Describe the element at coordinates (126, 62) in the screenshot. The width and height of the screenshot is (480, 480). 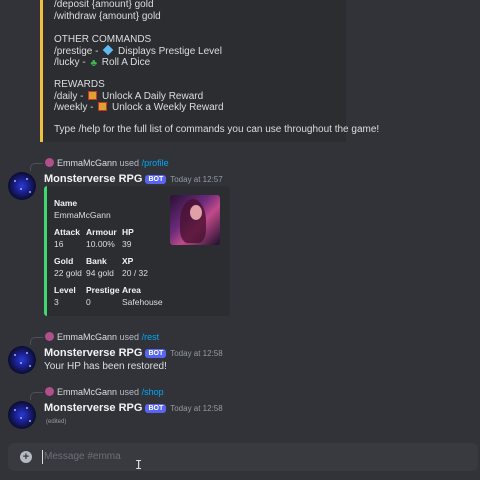
I see `help-description: Roll A Dice` at that location.